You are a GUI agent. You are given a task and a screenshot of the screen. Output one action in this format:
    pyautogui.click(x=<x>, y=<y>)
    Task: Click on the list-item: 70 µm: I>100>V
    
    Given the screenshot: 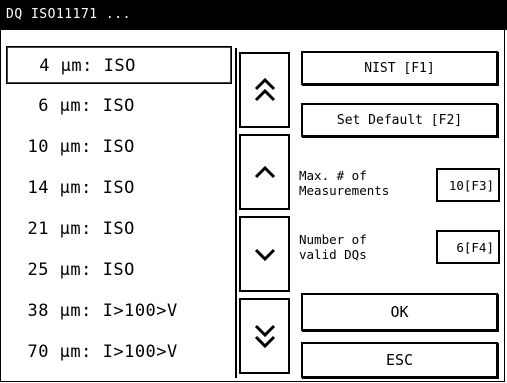 What is the action you would take?
    pyautogui.click(x=119, y=352)
    